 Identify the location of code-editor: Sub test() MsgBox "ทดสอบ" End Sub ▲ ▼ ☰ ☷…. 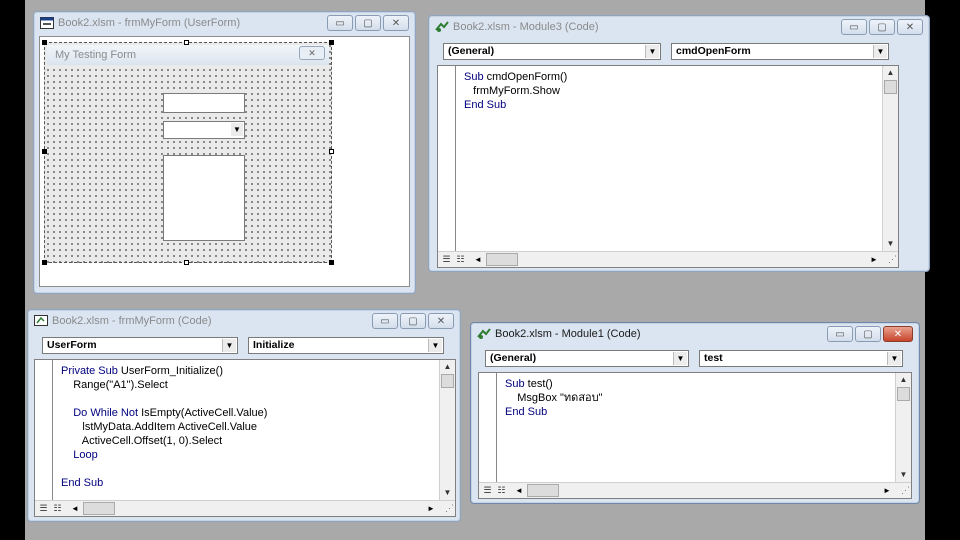
(695, 435).